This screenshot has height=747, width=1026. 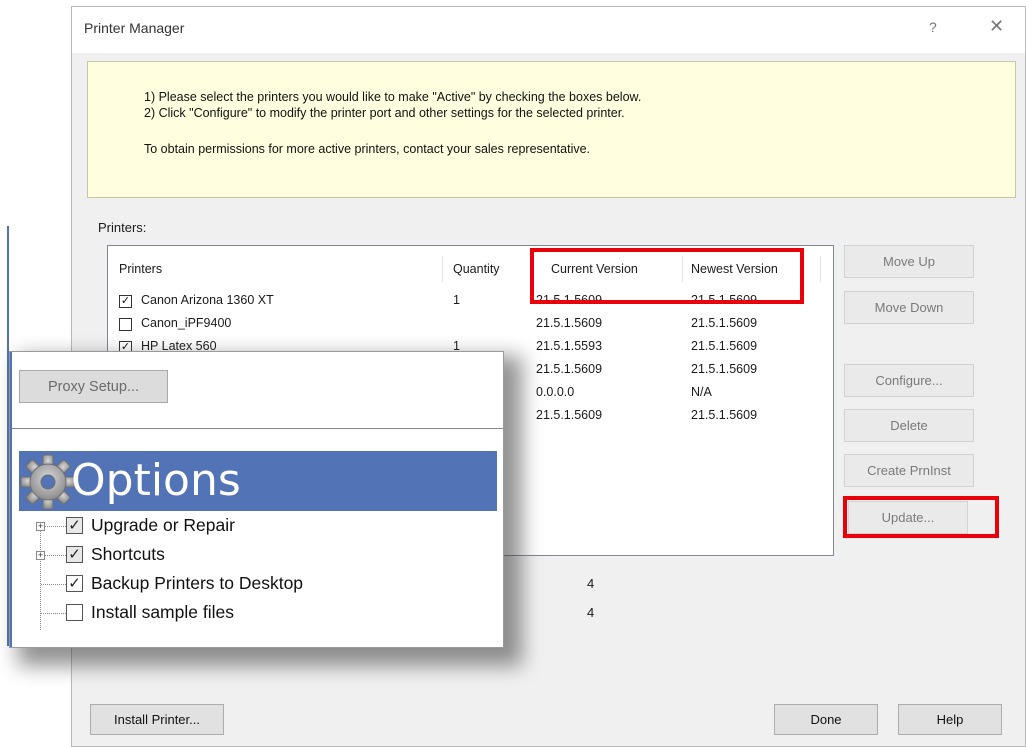 I want to click on create-prninst-button: Create PrnInst, so click(x=909, y=470).